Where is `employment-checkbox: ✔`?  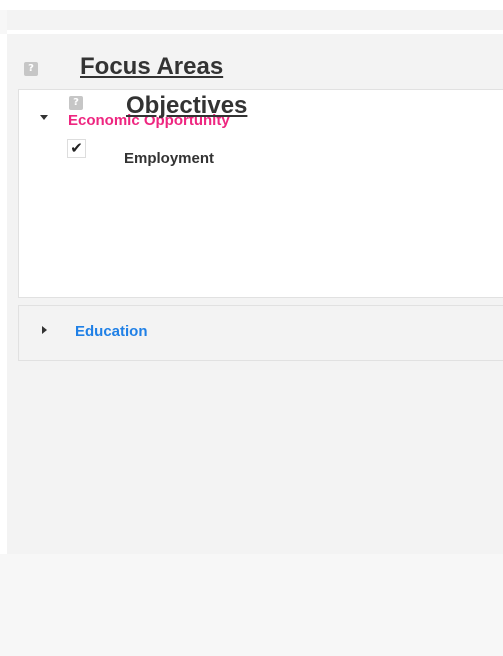 employment-checkbox: ✔ is located at coordinates (76, 148).